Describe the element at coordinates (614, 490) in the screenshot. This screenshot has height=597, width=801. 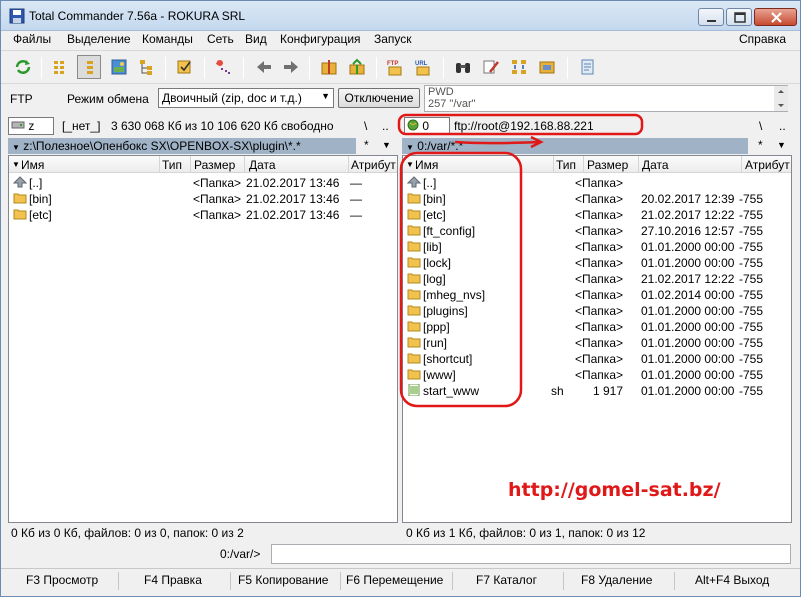
I see `watermark-link: http://gomel-sat.bz/` at that location.